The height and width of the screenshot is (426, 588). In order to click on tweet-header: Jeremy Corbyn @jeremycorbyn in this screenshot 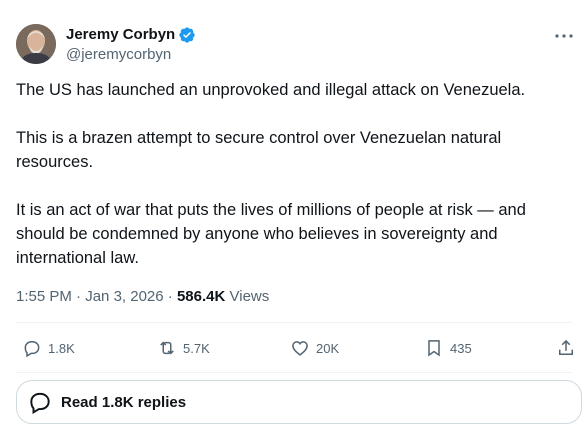, I will do `click(296, 46)`.